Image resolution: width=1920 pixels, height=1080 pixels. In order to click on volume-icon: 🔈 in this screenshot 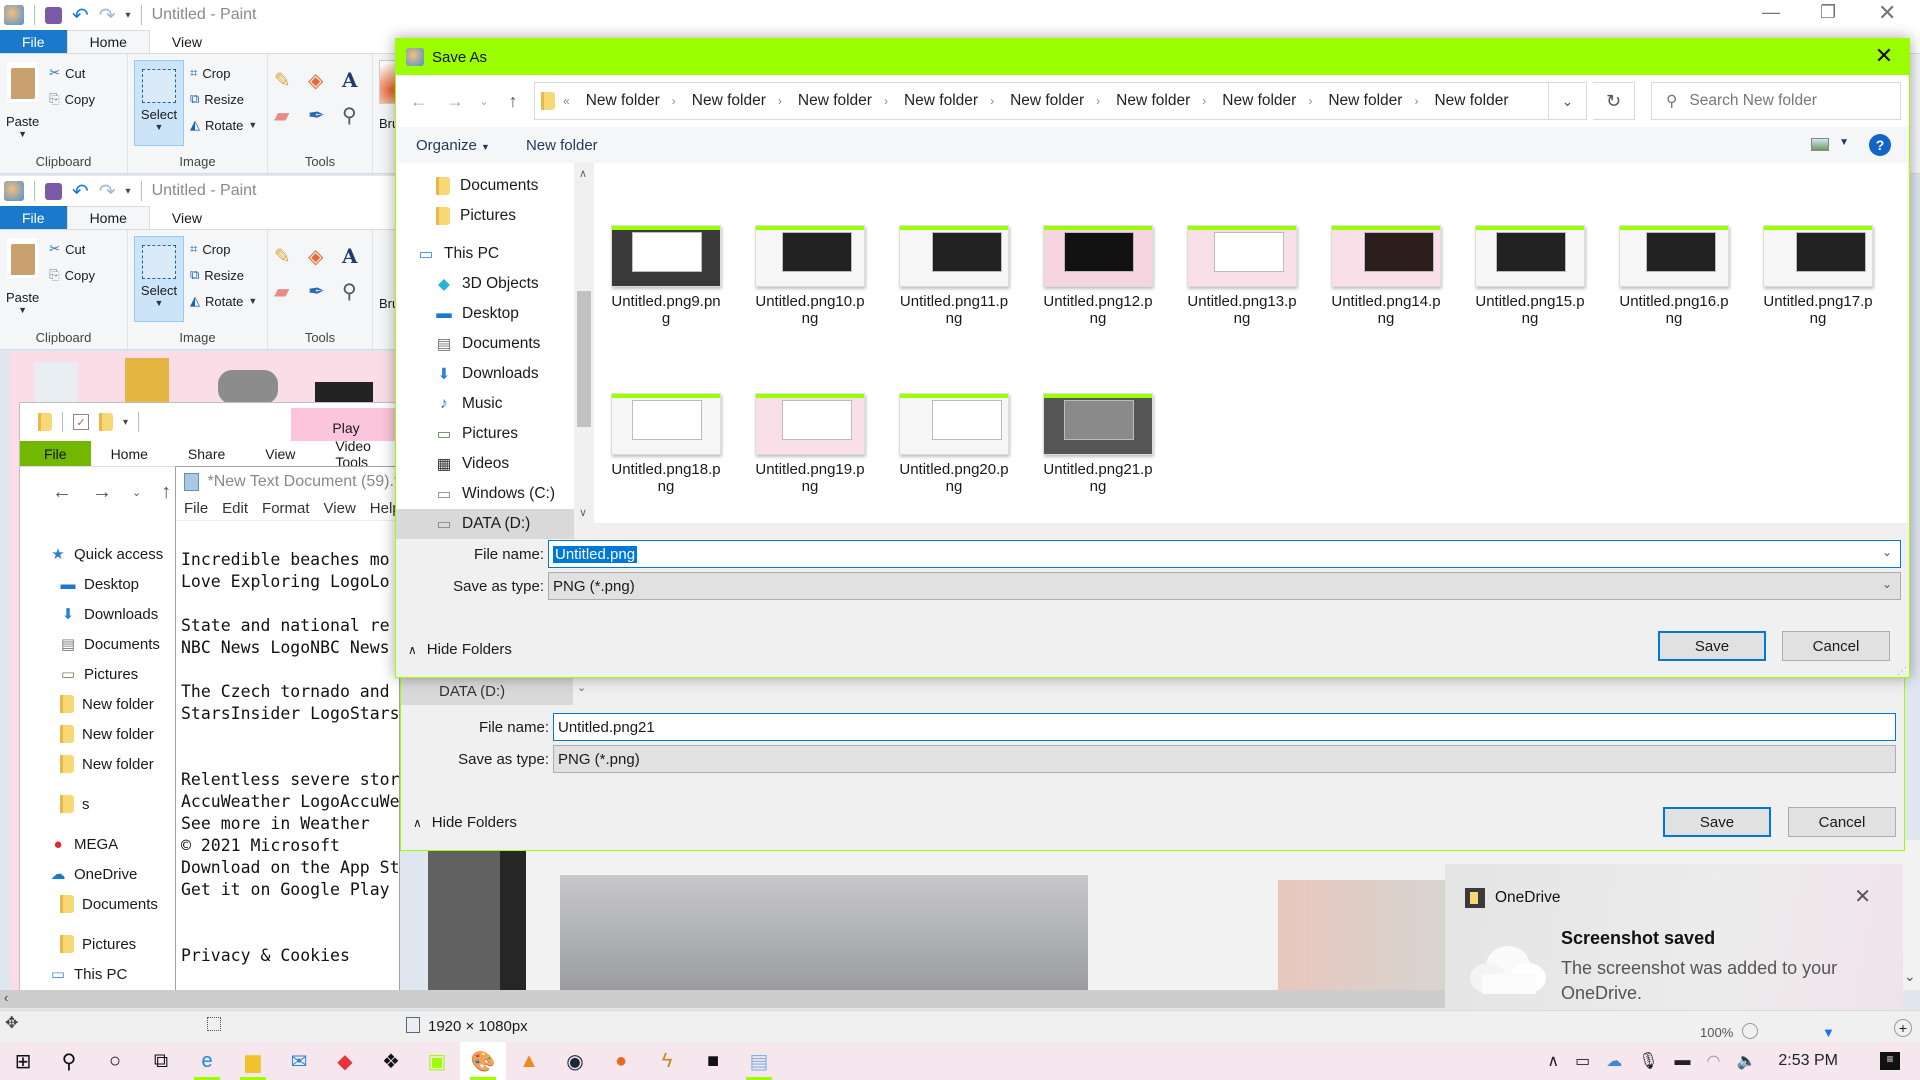, I will do `click(1746, 1061)`.